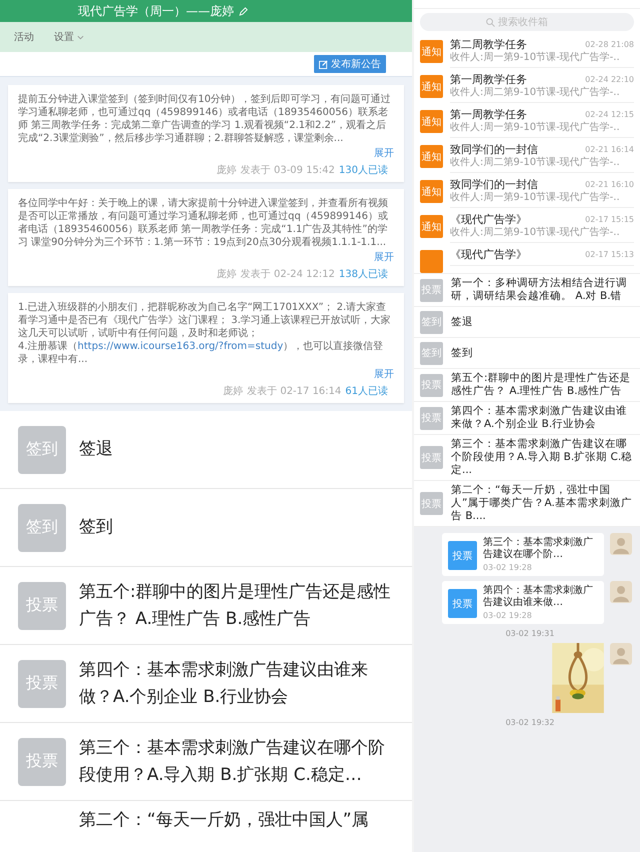 The height and width of the screenshot is (852, 640). What do you see at coordinates (609, 45) in the screenshot?
I see `notice-time: 02-28 21:08` at bounding box center [609, 45].